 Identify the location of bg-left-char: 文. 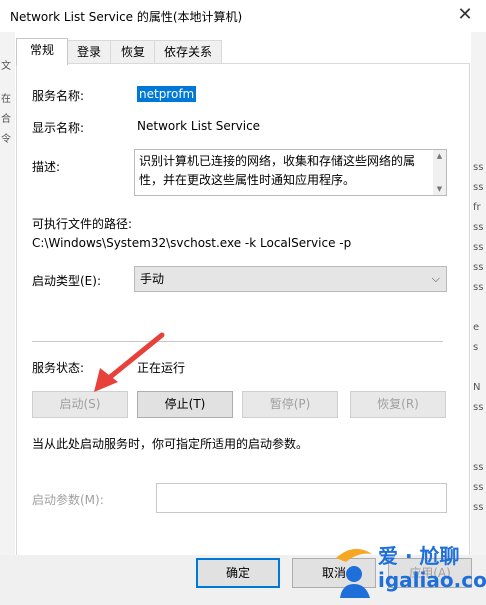
(6, 66).